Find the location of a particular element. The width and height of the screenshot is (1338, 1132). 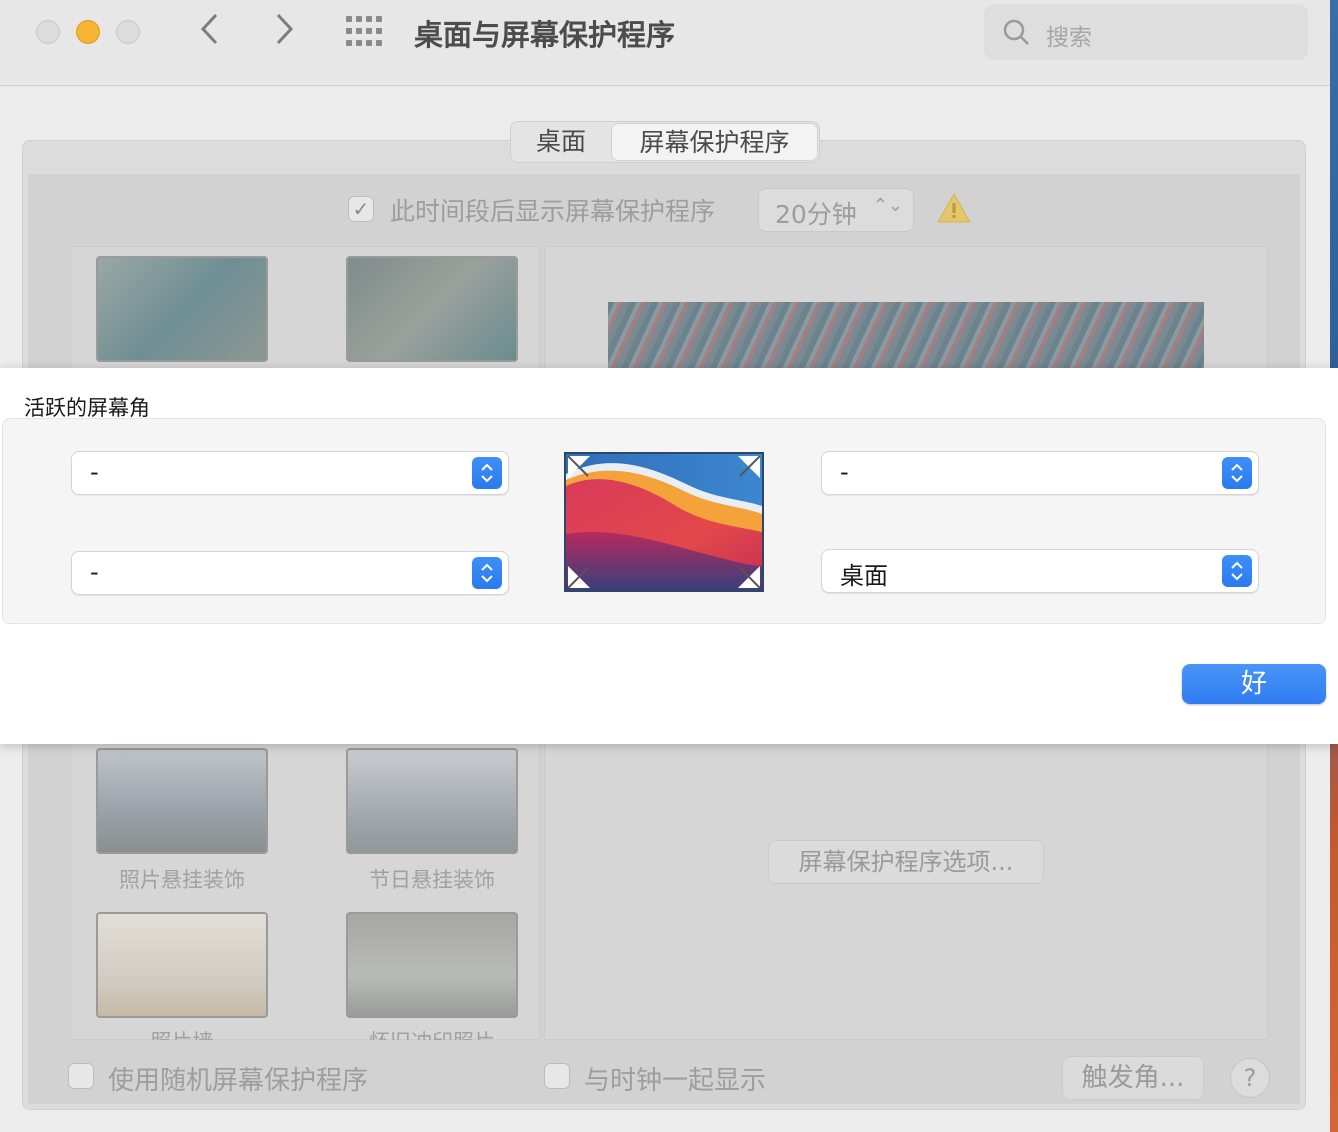

top-right-corner-marker-icon is located at coordinates (749, 467).